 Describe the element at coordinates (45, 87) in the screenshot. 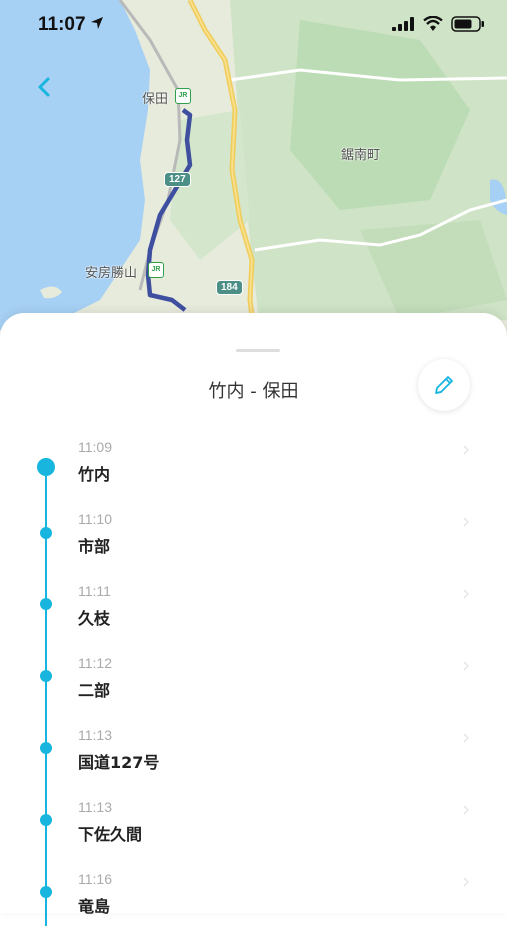

I see `back-chevron-icon` at that location.